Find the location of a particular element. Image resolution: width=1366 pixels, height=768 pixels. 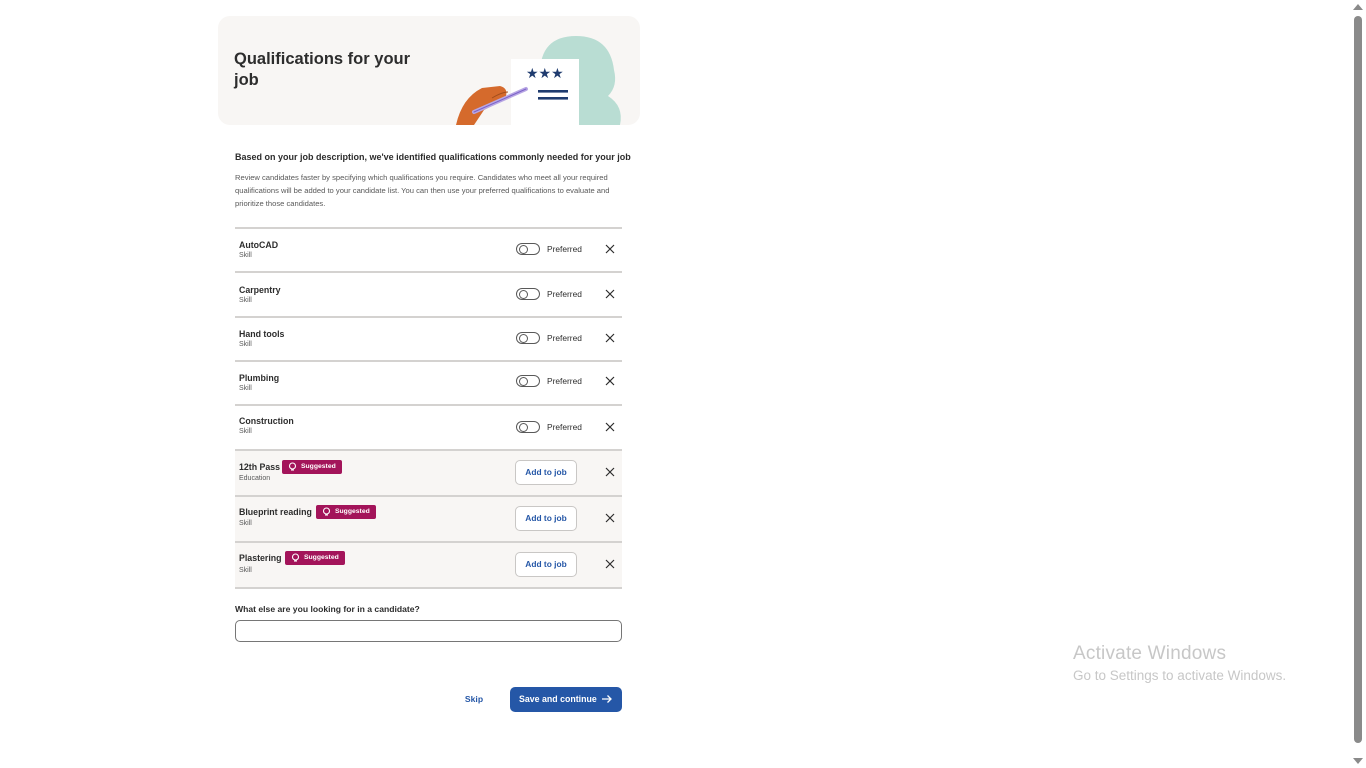

qualification-row: Hand tools Skill Preferred is located at coordinates (428, 340).